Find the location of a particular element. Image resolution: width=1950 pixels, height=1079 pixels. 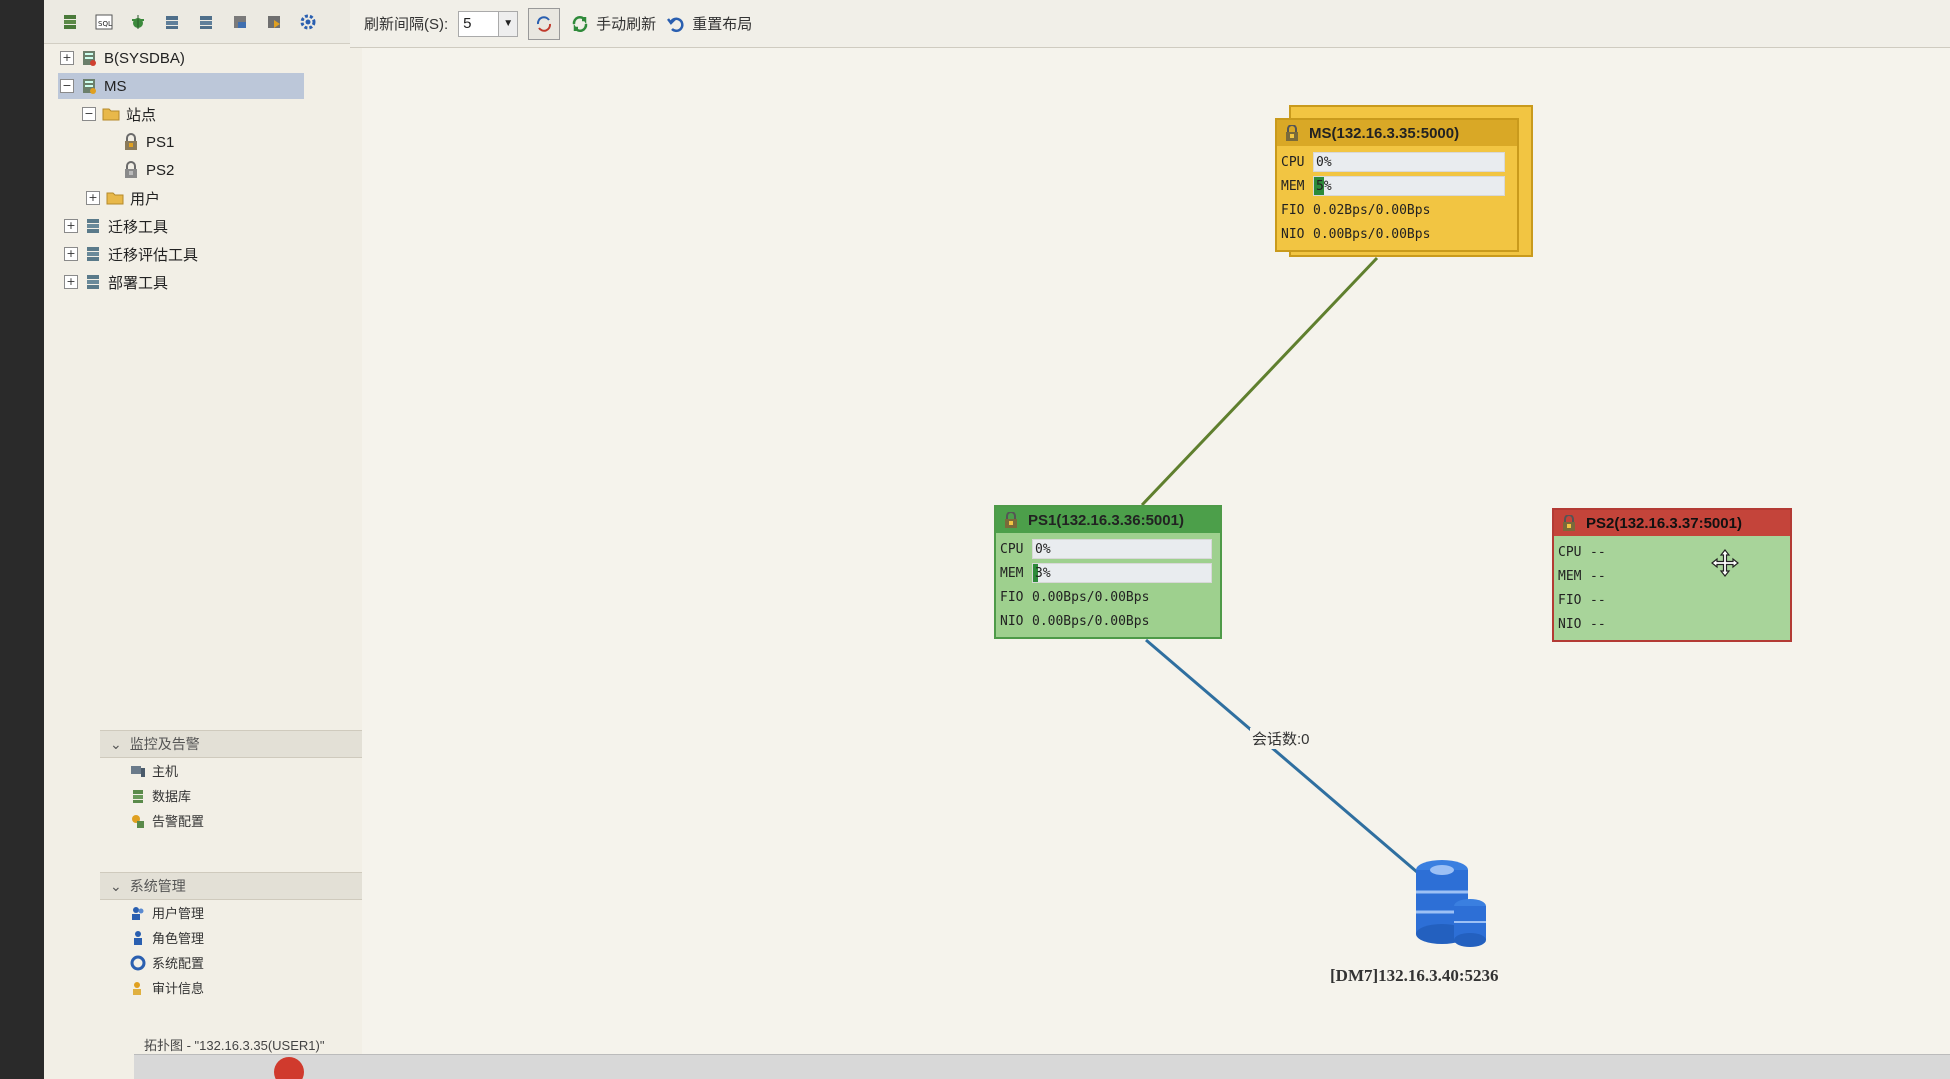

topology-toolbar: 刷新间隔(S): 5 ▼ 手动刷新 重置布局 is located at coordinates (1150, 24).